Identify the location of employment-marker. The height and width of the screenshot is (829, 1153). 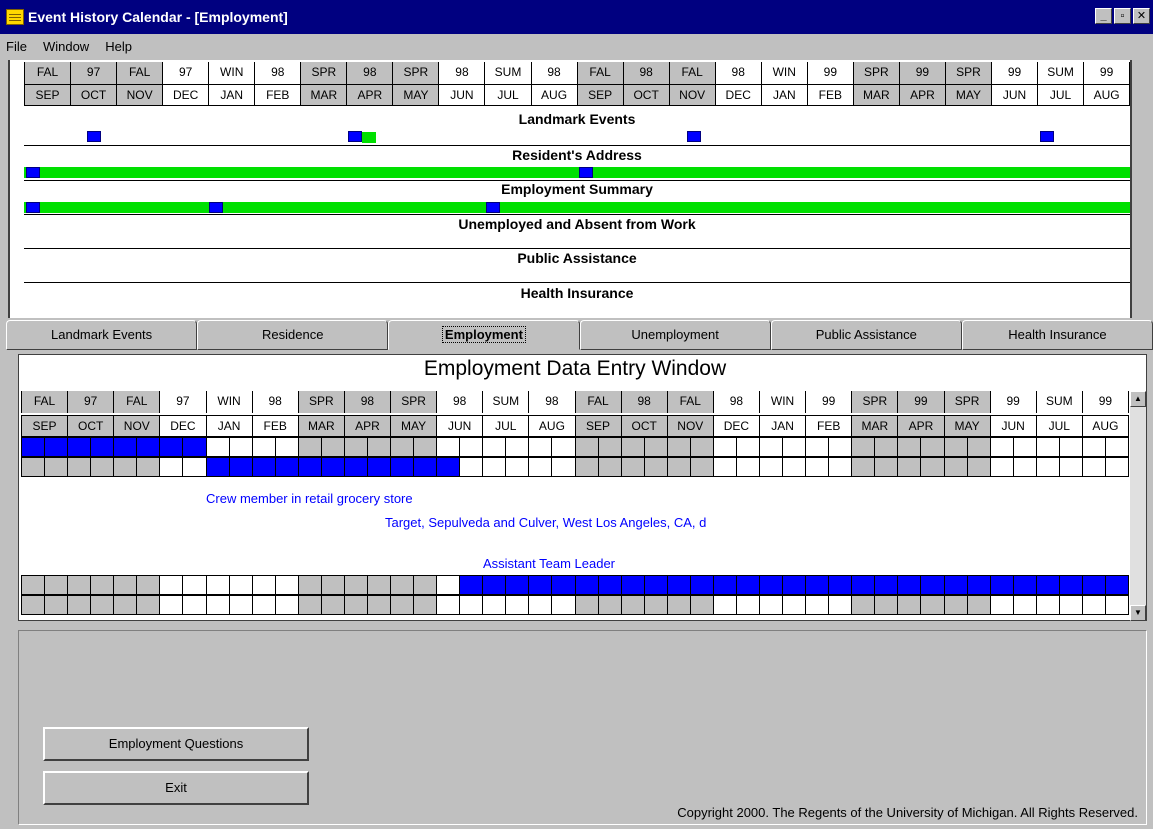
(33, 207).